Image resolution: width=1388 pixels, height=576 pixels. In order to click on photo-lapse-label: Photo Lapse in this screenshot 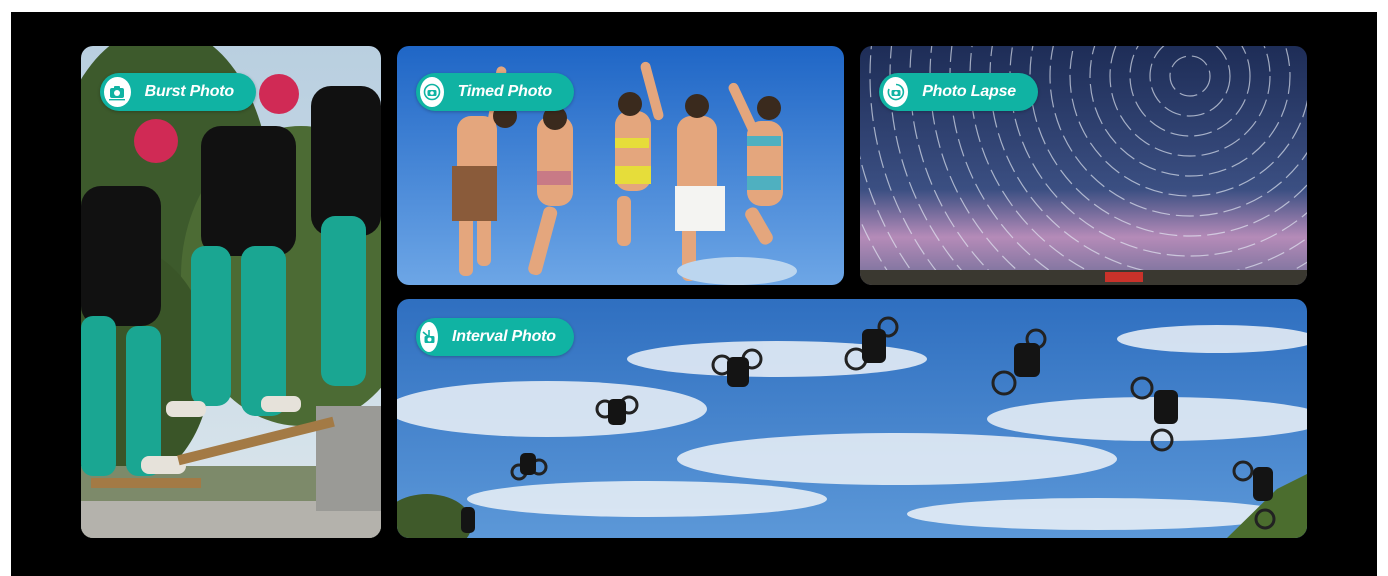, I will do `click(969, 91)`.